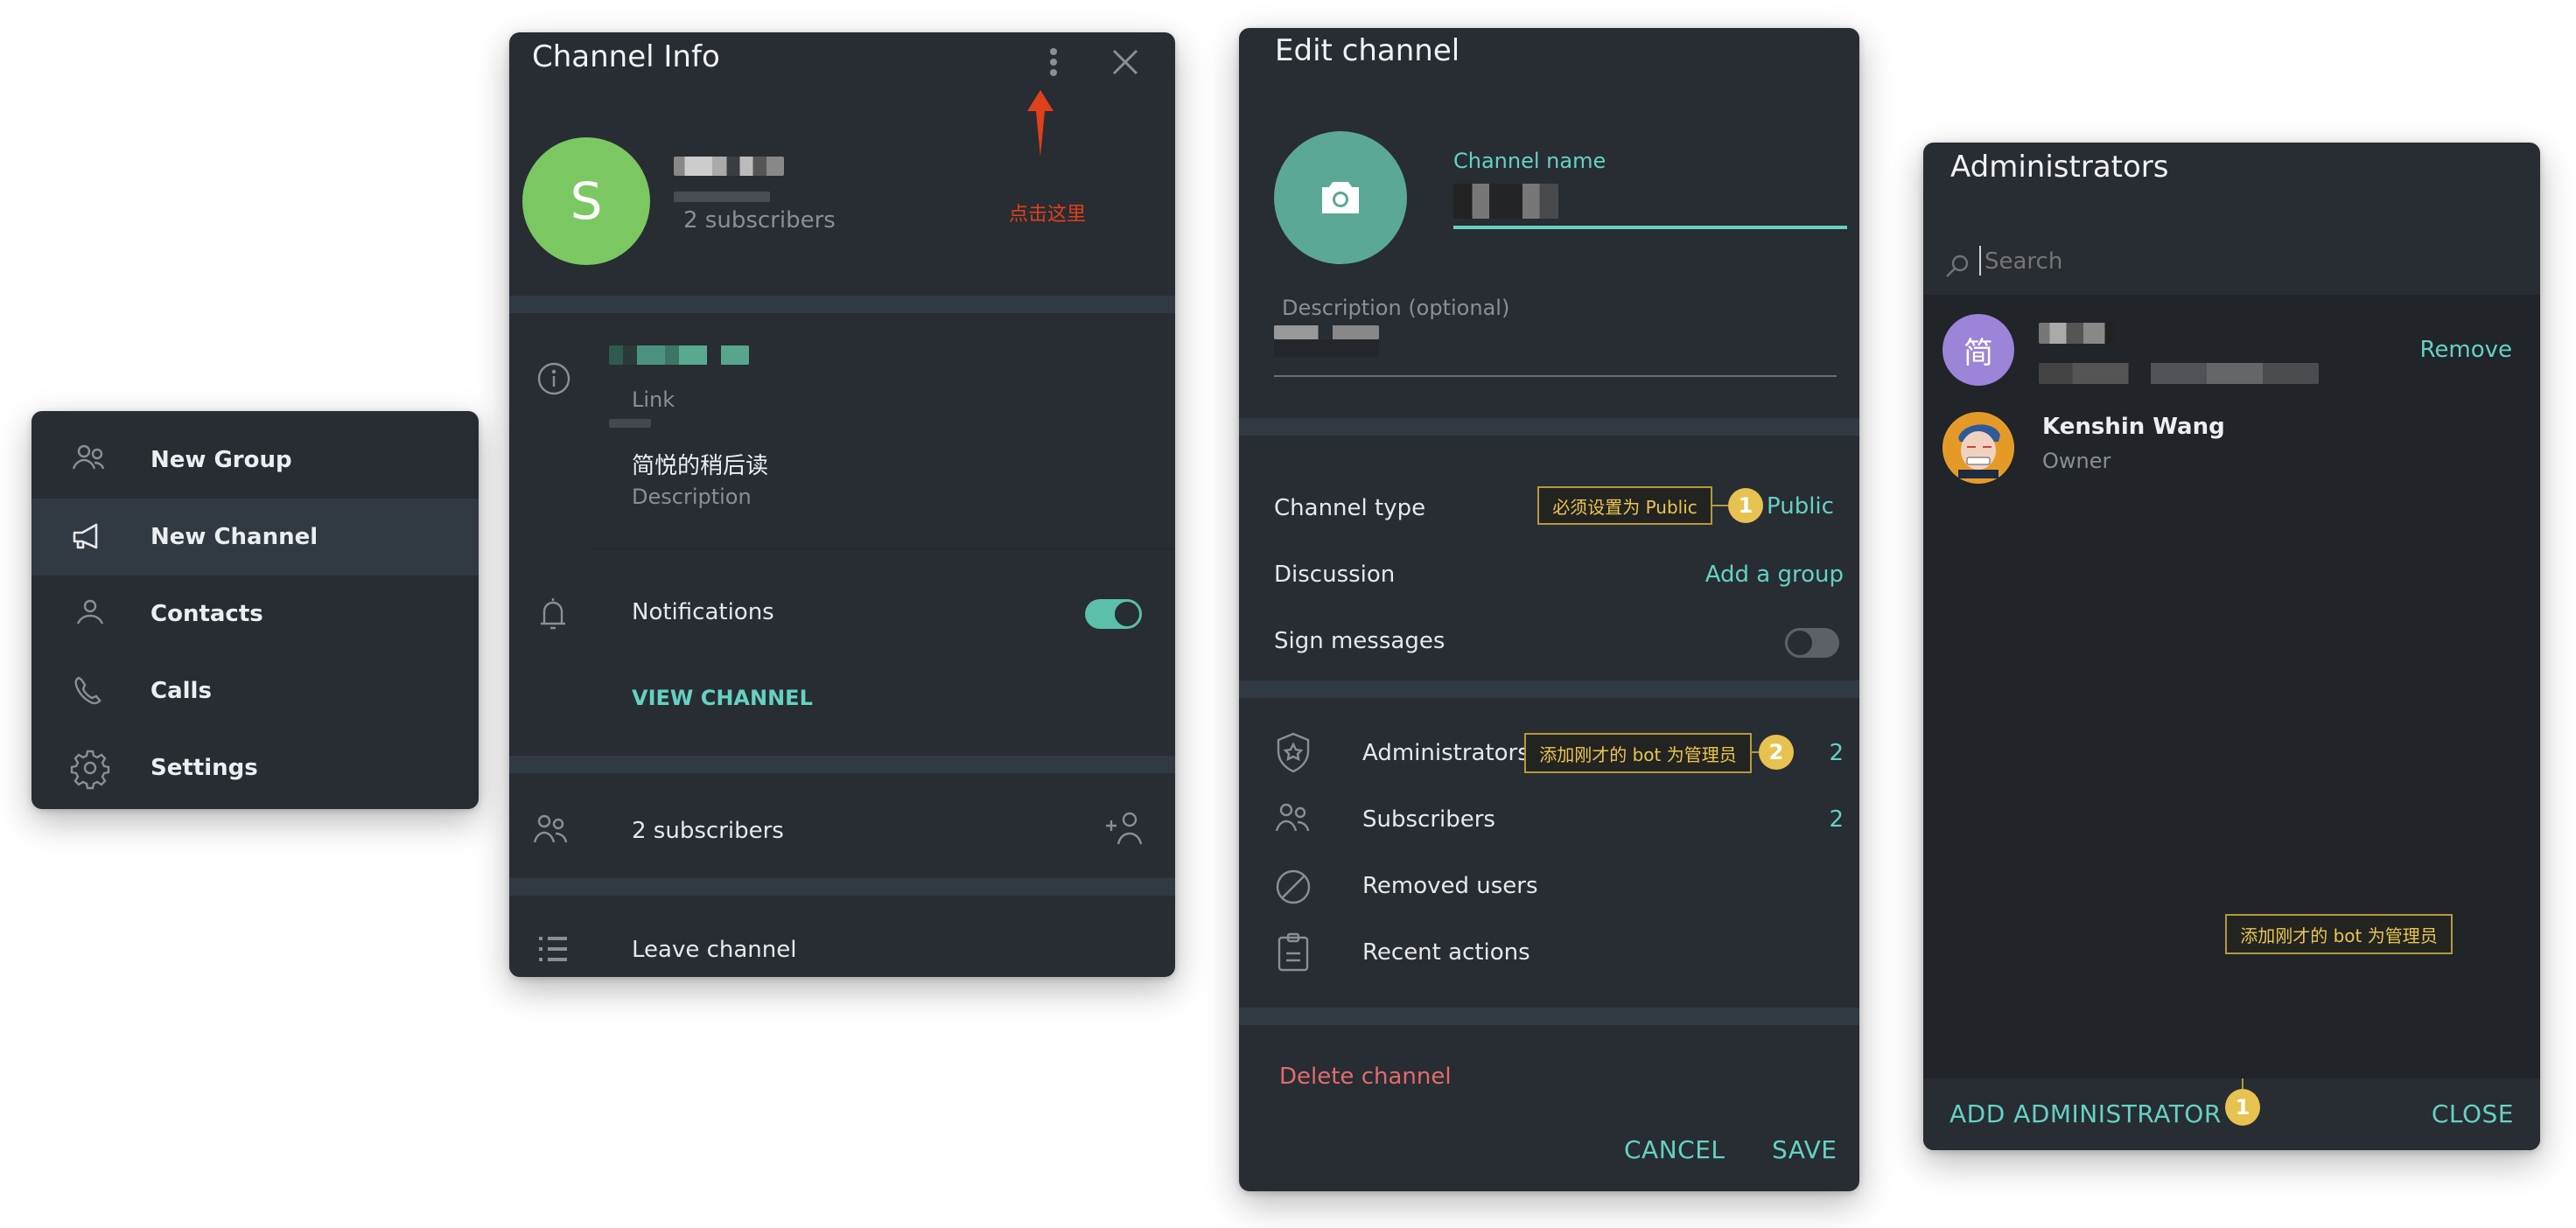 This screenshot has width=2576, height=1228. What do you see at coordinates (1450, 886) in the screenshot?
I see `removed-users-label: Removed users` at bounding box center [1450, 886].